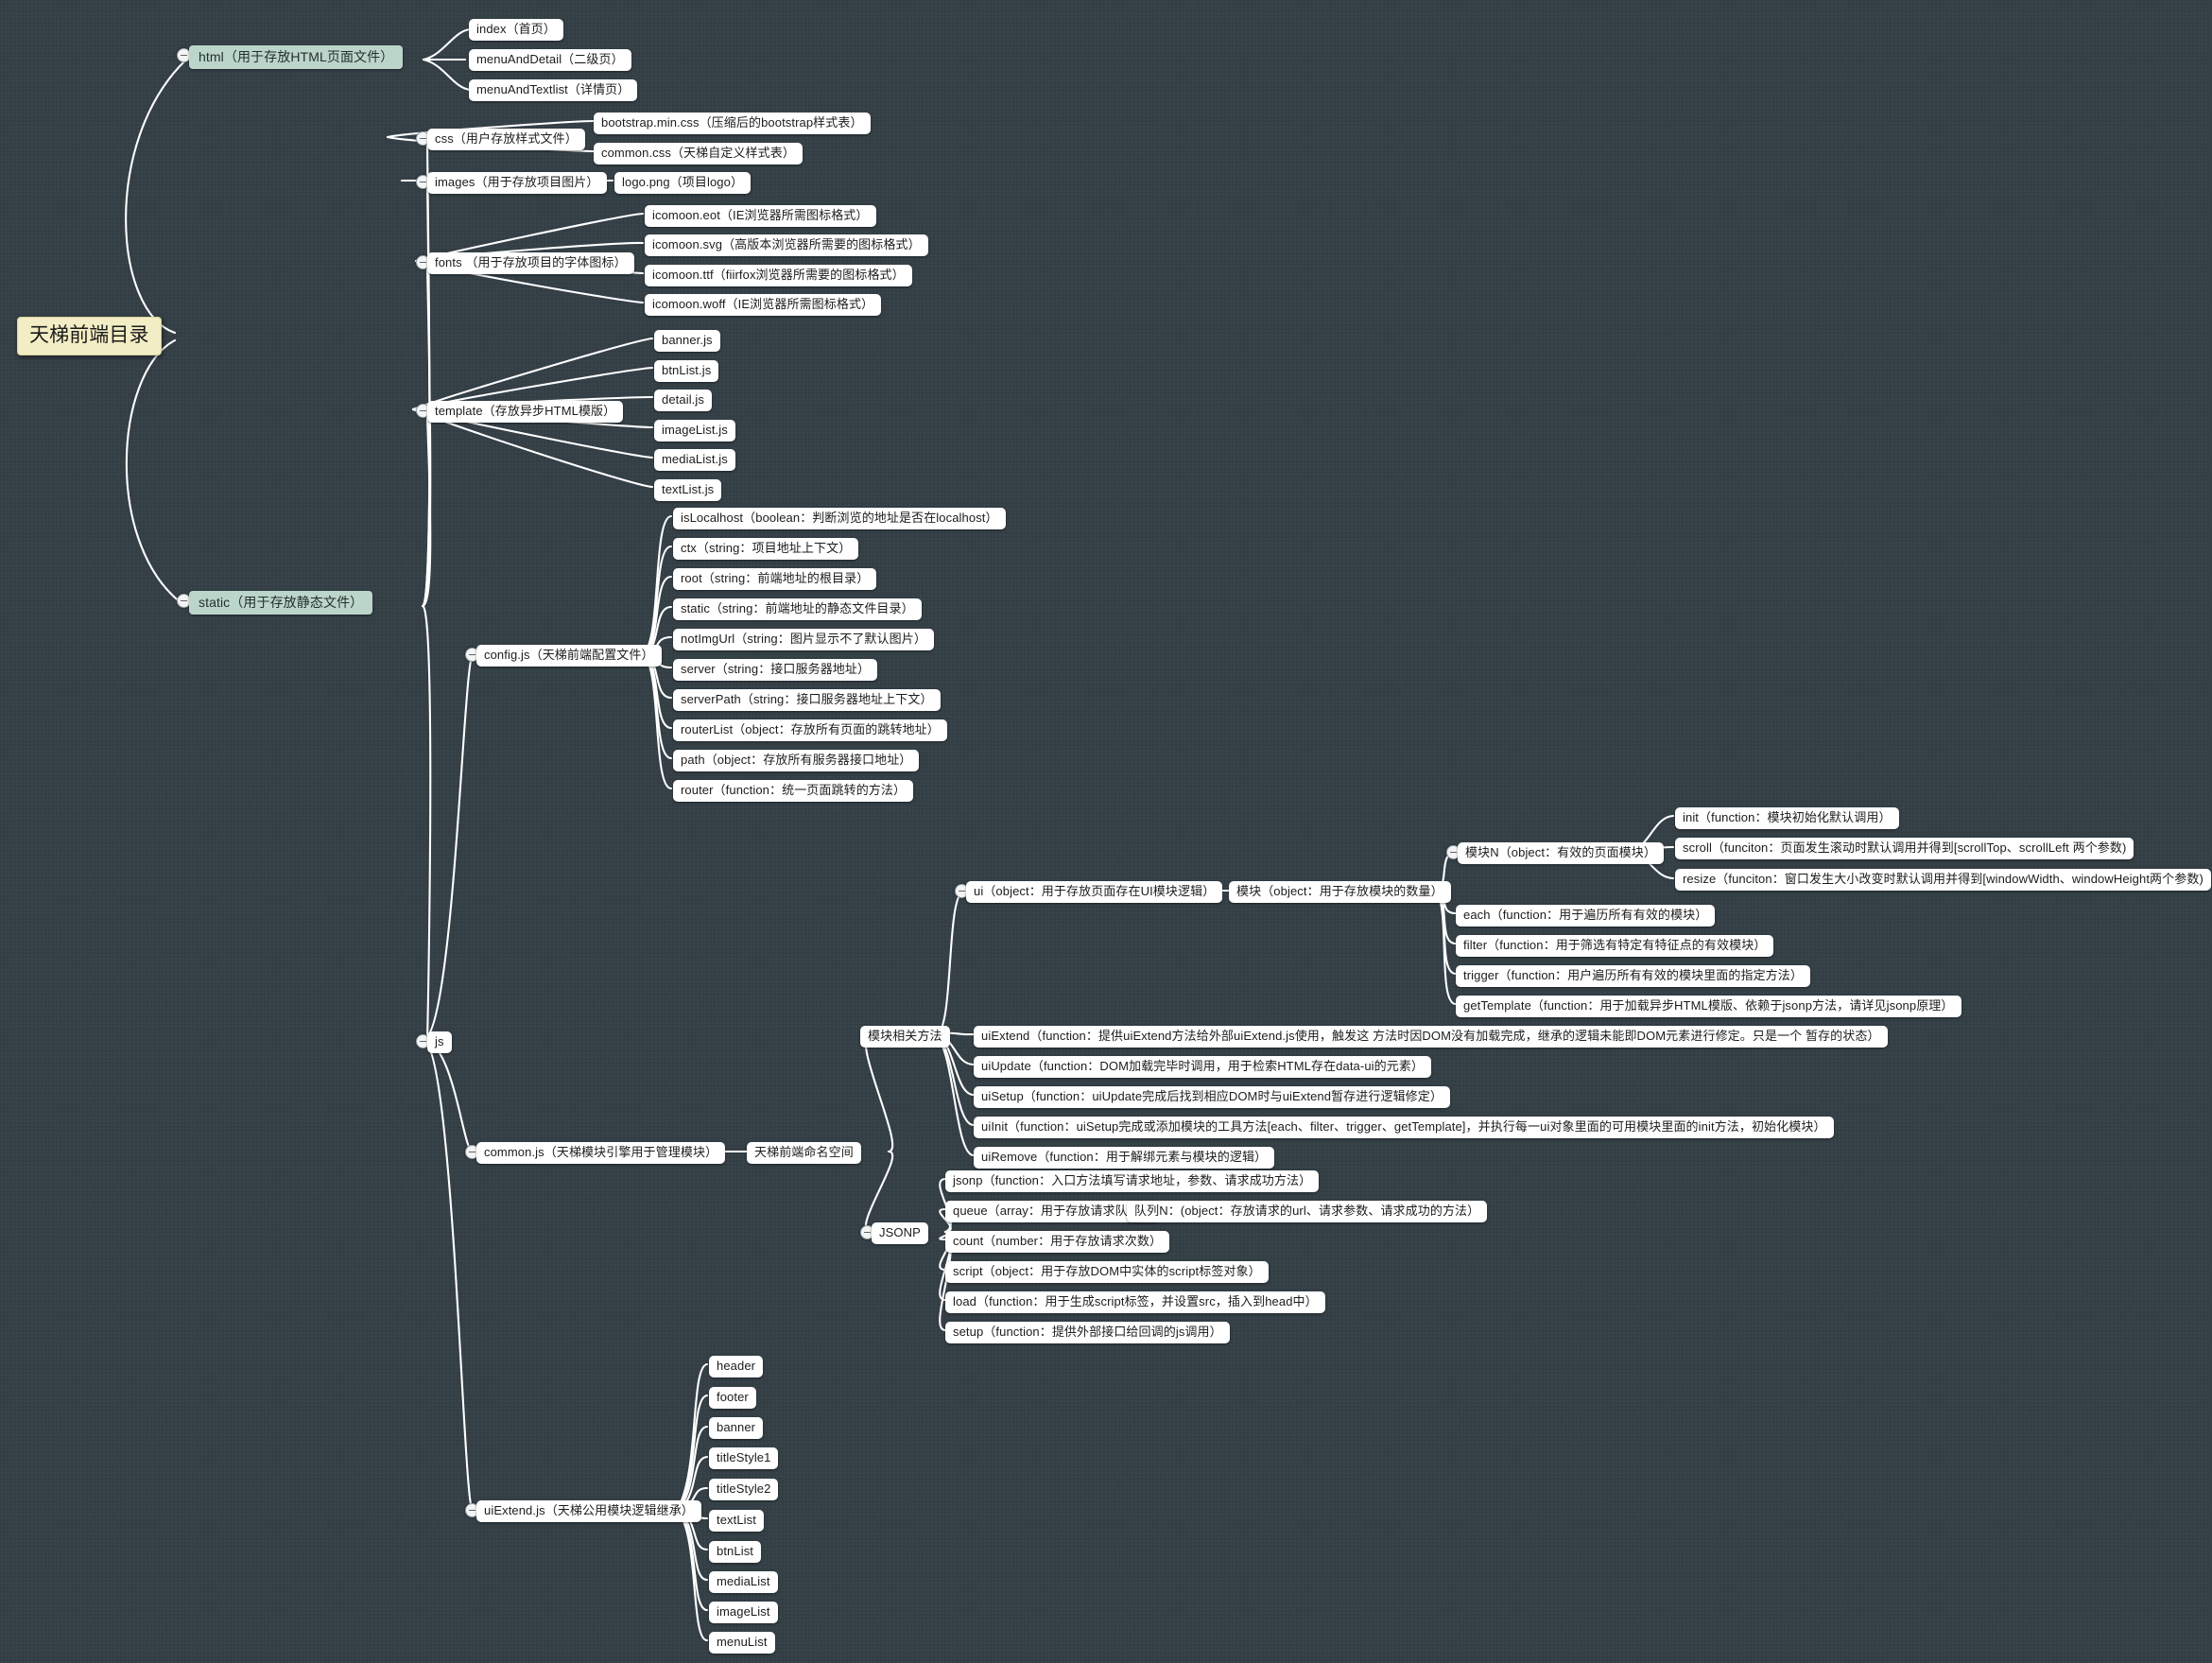 This screenshot has width=2212, height=1663. I want to click on node-jsonp-child-jsonp: jsonp（function：入口方法填写请求地址，参数、请求成功方法）, so click(1132, 1181).